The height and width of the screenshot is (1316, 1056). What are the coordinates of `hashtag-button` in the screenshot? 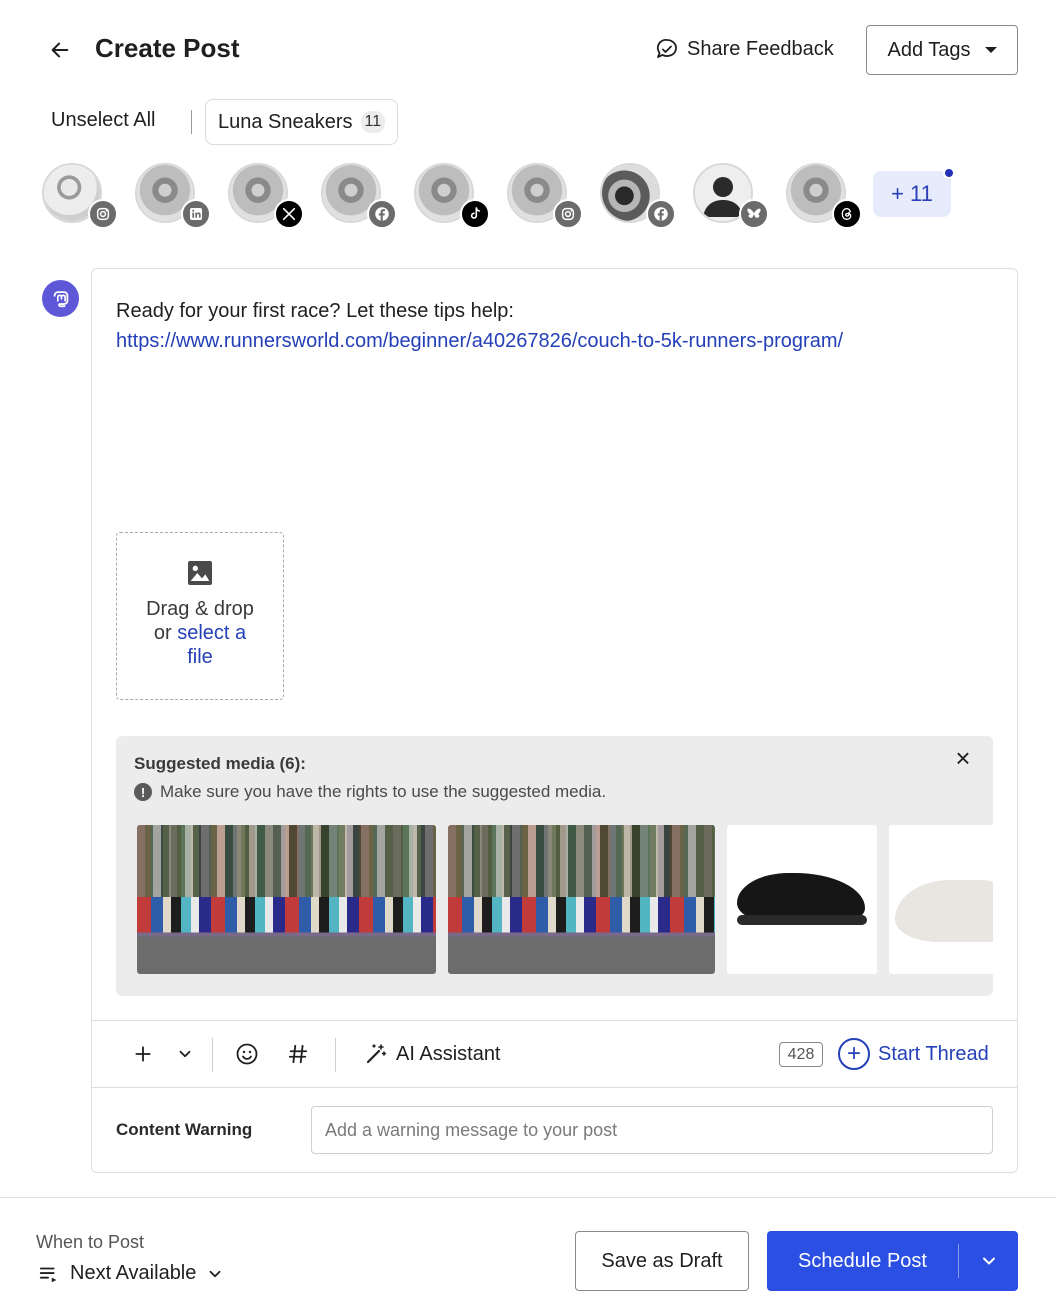 It's located at (298, 1054).